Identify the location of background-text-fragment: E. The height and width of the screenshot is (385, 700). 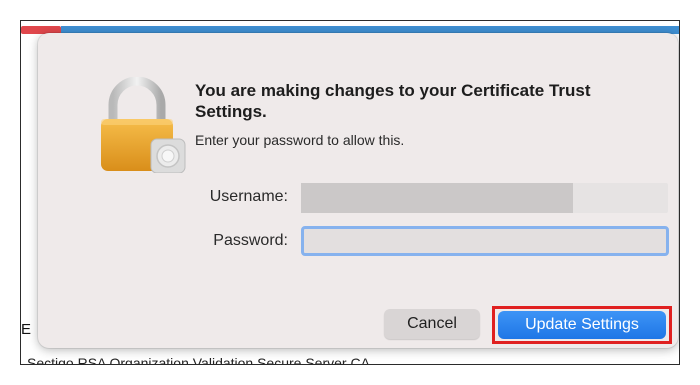
(26, 329).